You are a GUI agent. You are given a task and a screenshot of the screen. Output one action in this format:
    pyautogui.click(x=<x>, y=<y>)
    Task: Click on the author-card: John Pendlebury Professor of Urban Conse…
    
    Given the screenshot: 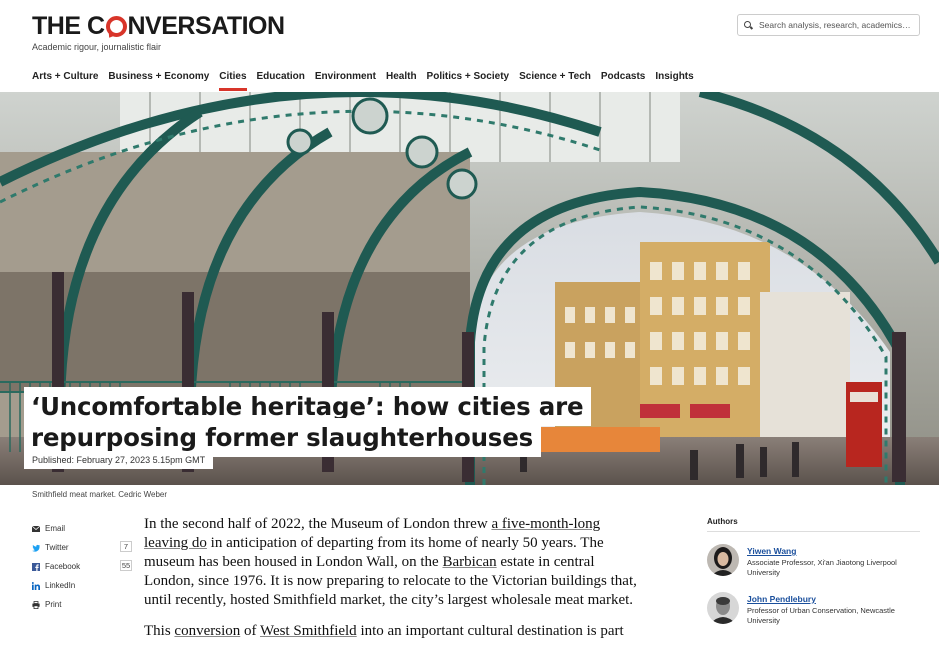 What is the action you would take?
    pyautogui.click(x=813, y=610)
    